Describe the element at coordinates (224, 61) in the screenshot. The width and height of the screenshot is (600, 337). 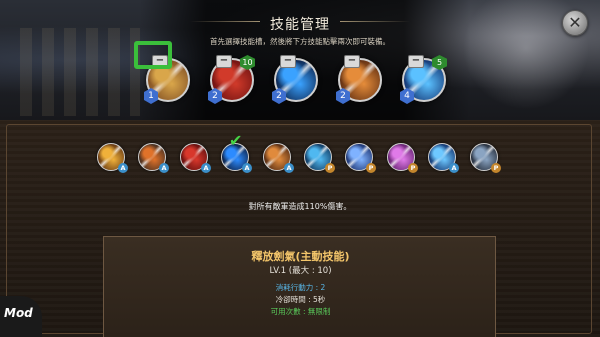
I see `slot-2-remove-button: −` at that location.